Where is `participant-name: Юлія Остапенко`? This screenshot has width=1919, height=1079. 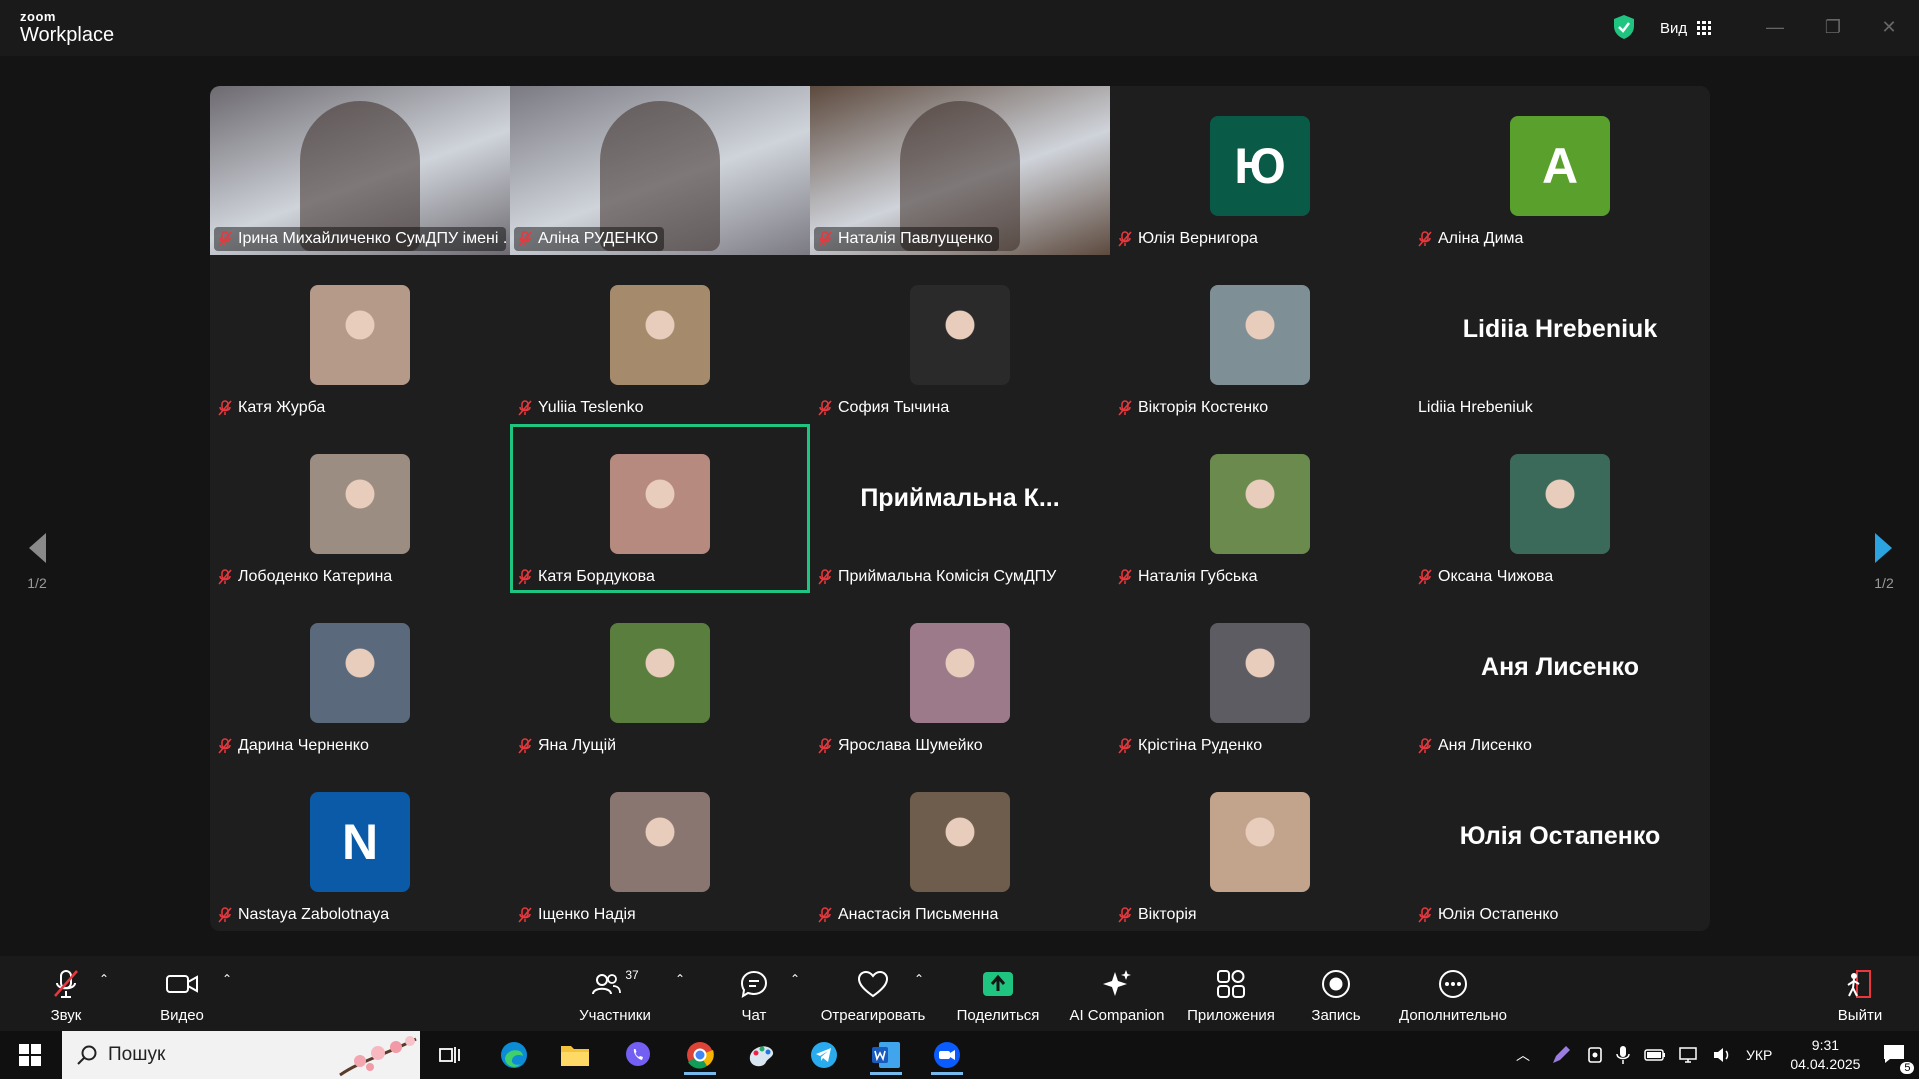 participant-name: Юлія Остапенко is located at coordinates (1498, 914).